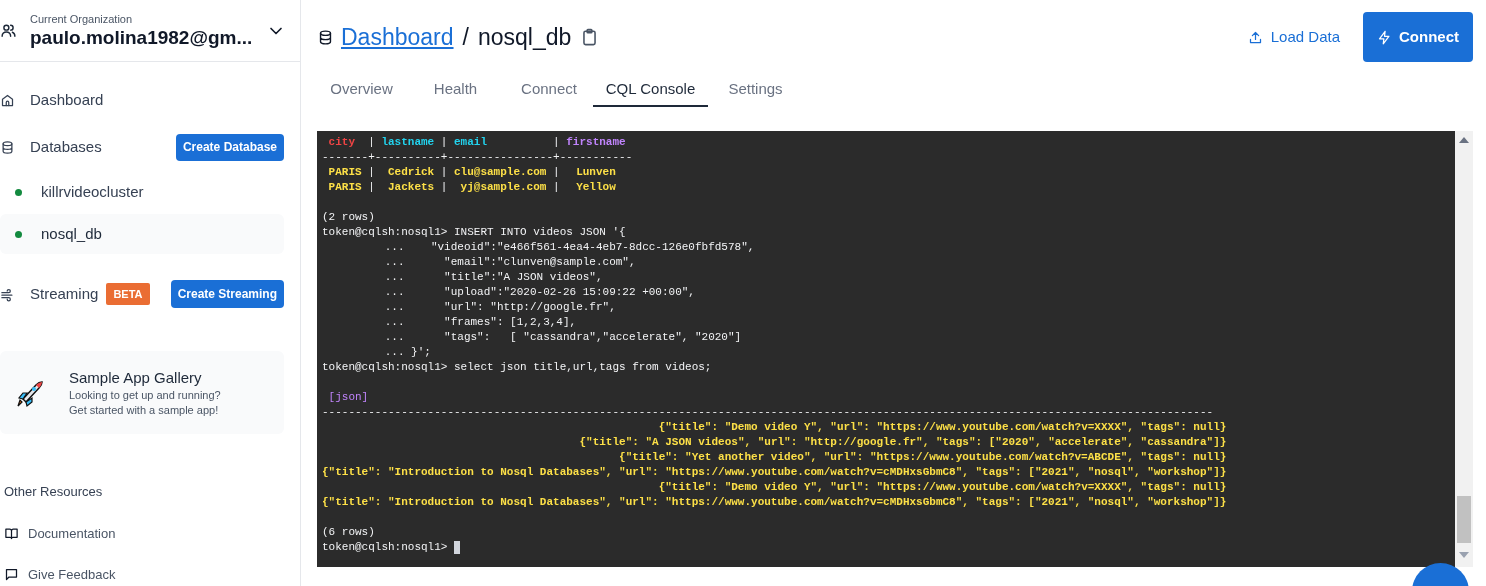  Describe the element at coordinates (71, 233) in the screenshot. I see `database-name: nosql_db` at that location.